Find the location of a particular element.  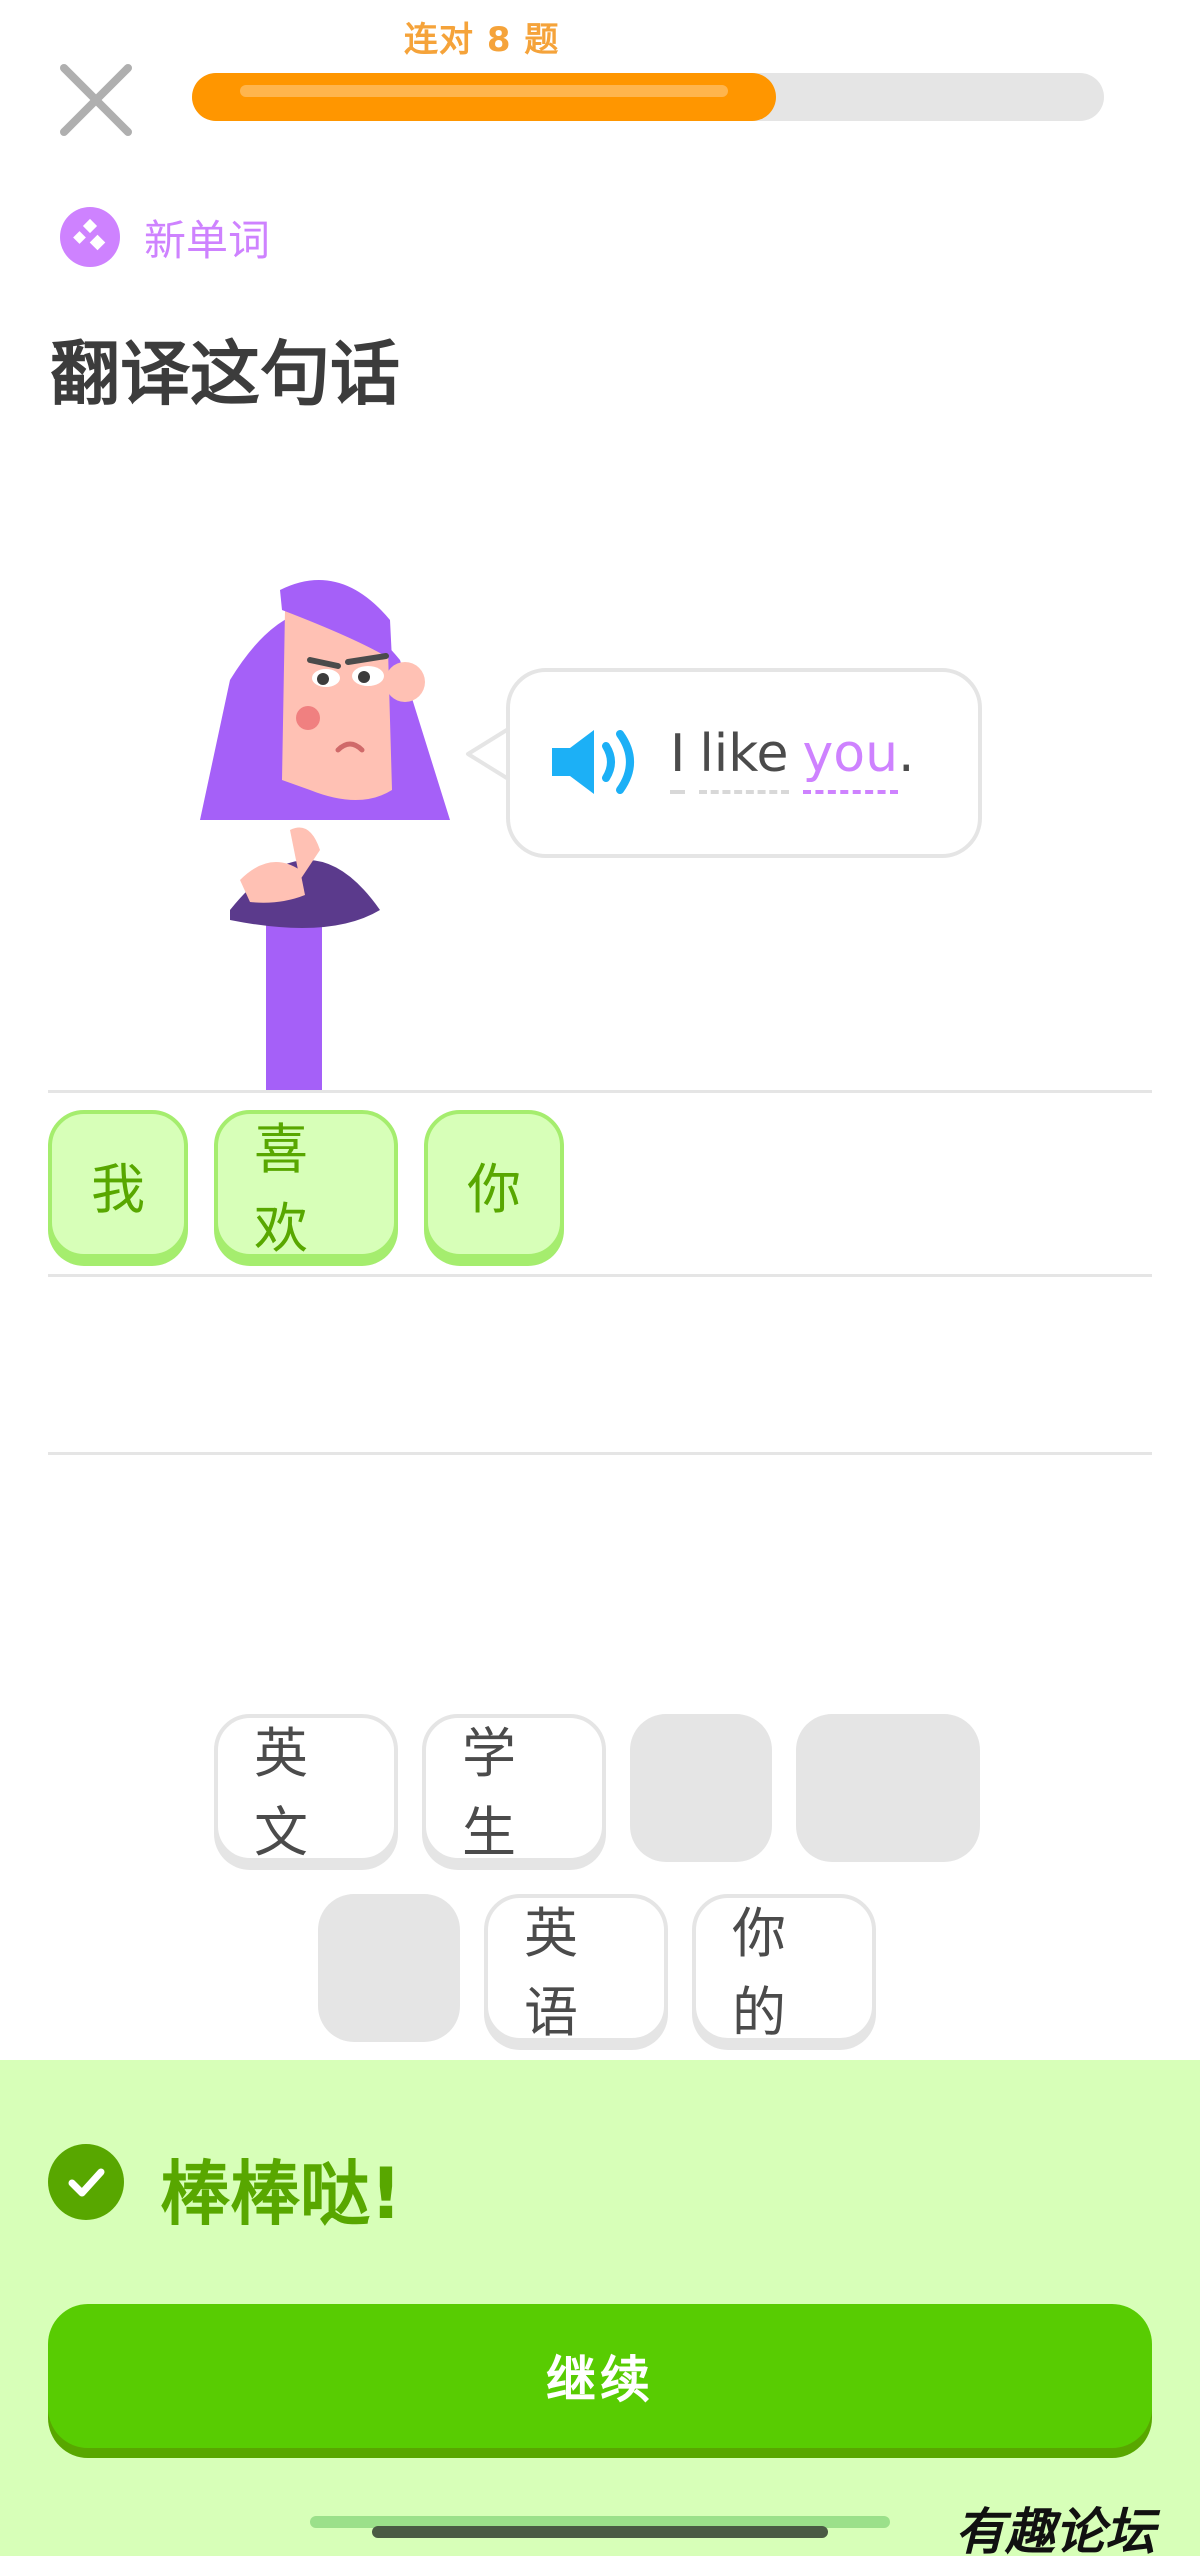

word-bank-chip: 英语 is located at coordinates (576, 1969).